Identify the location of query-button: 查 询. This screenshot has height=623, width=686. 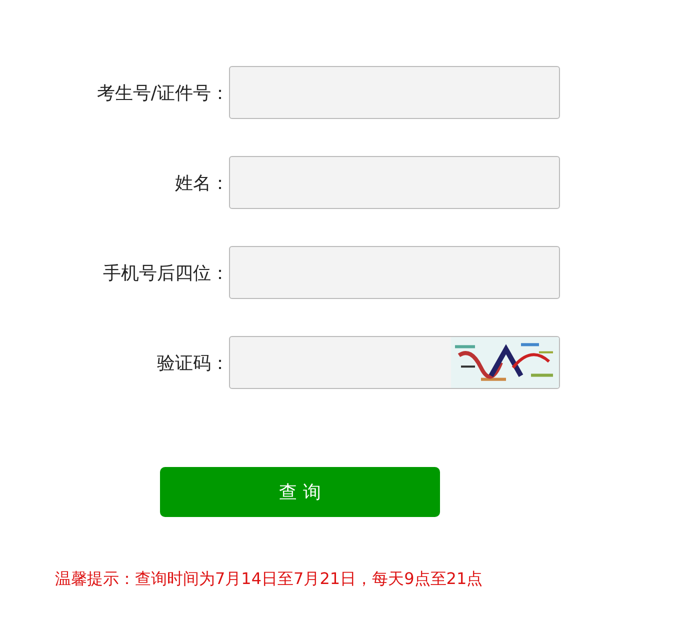
(300, 492).